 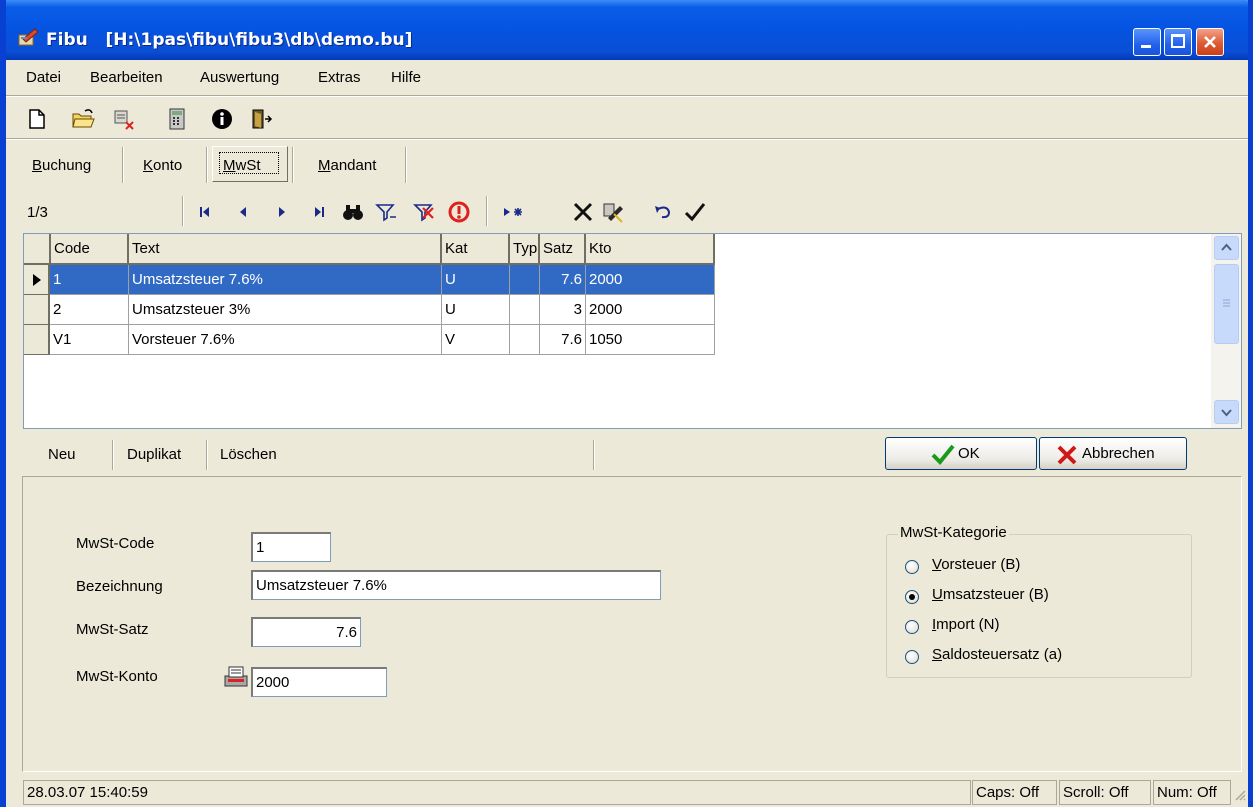 What do you see at coordinates (236, 677) in the screenshot?
I see `account-lookup-icon` at bounding box center [236, 677].